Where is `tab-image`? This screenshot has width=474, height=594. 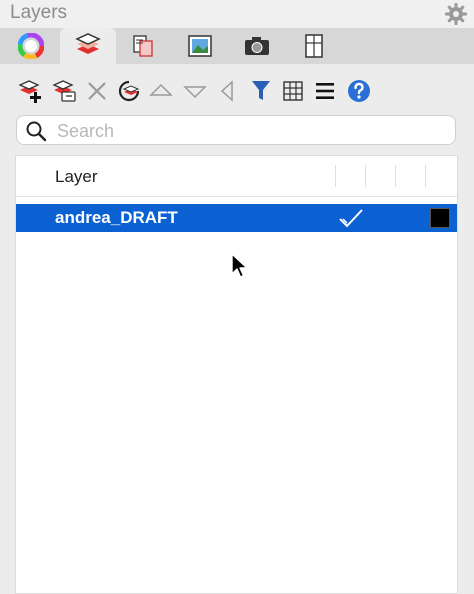
tab-image is located at coordinates (200, 46).